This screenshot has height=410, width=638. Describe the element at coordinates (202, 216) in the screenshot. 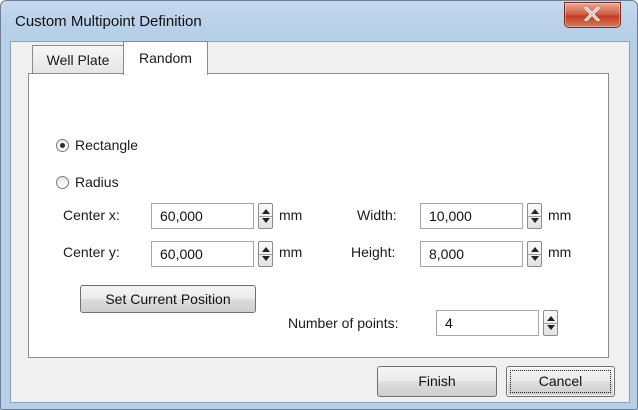

I see `center-x-input: 60,000` at that location.